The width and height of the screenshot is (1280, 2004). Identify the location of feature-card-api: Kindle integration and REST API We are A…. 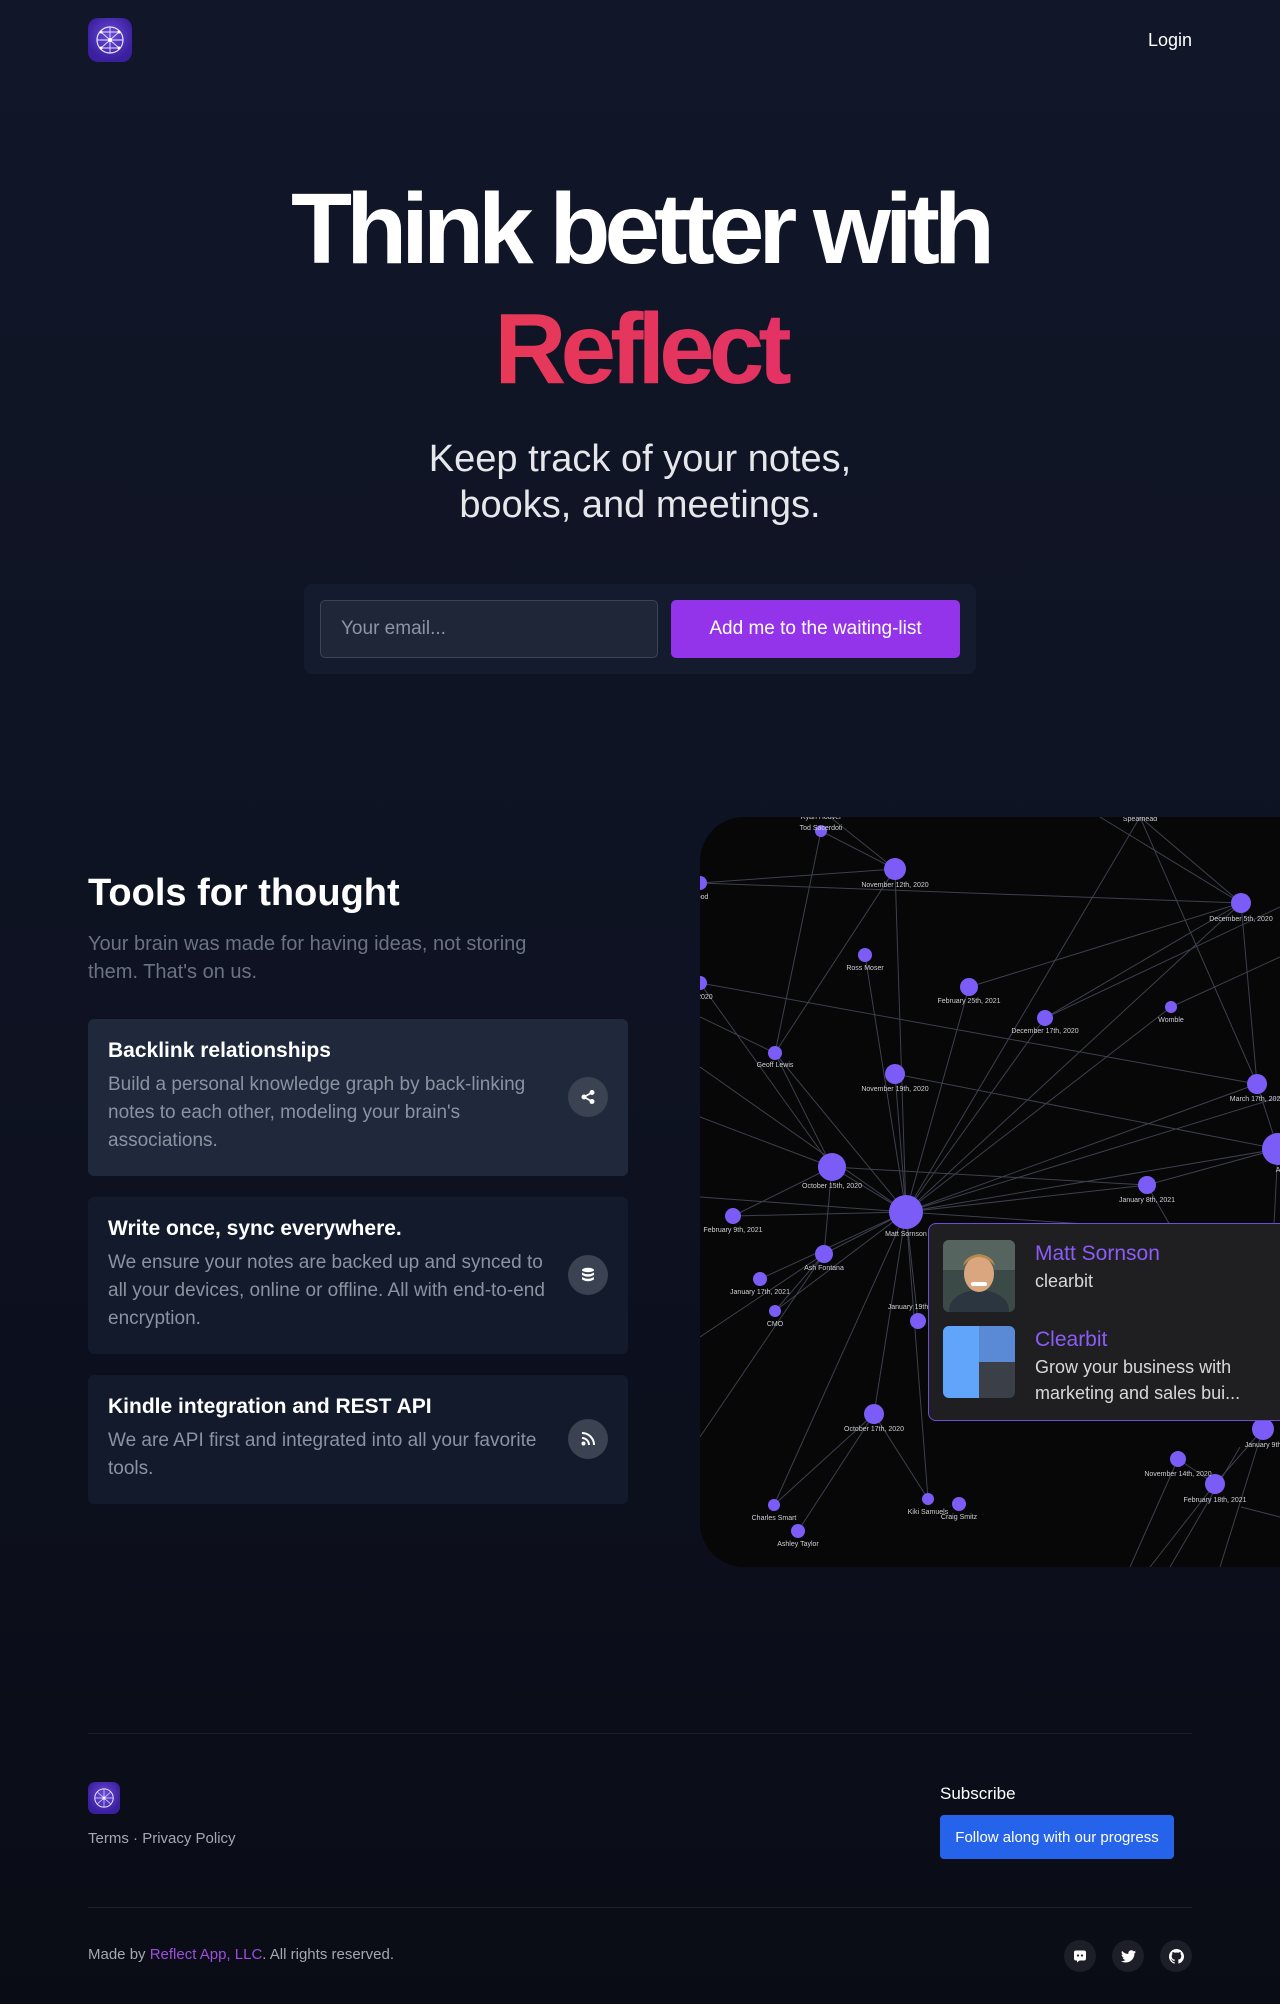
(358, 1439).